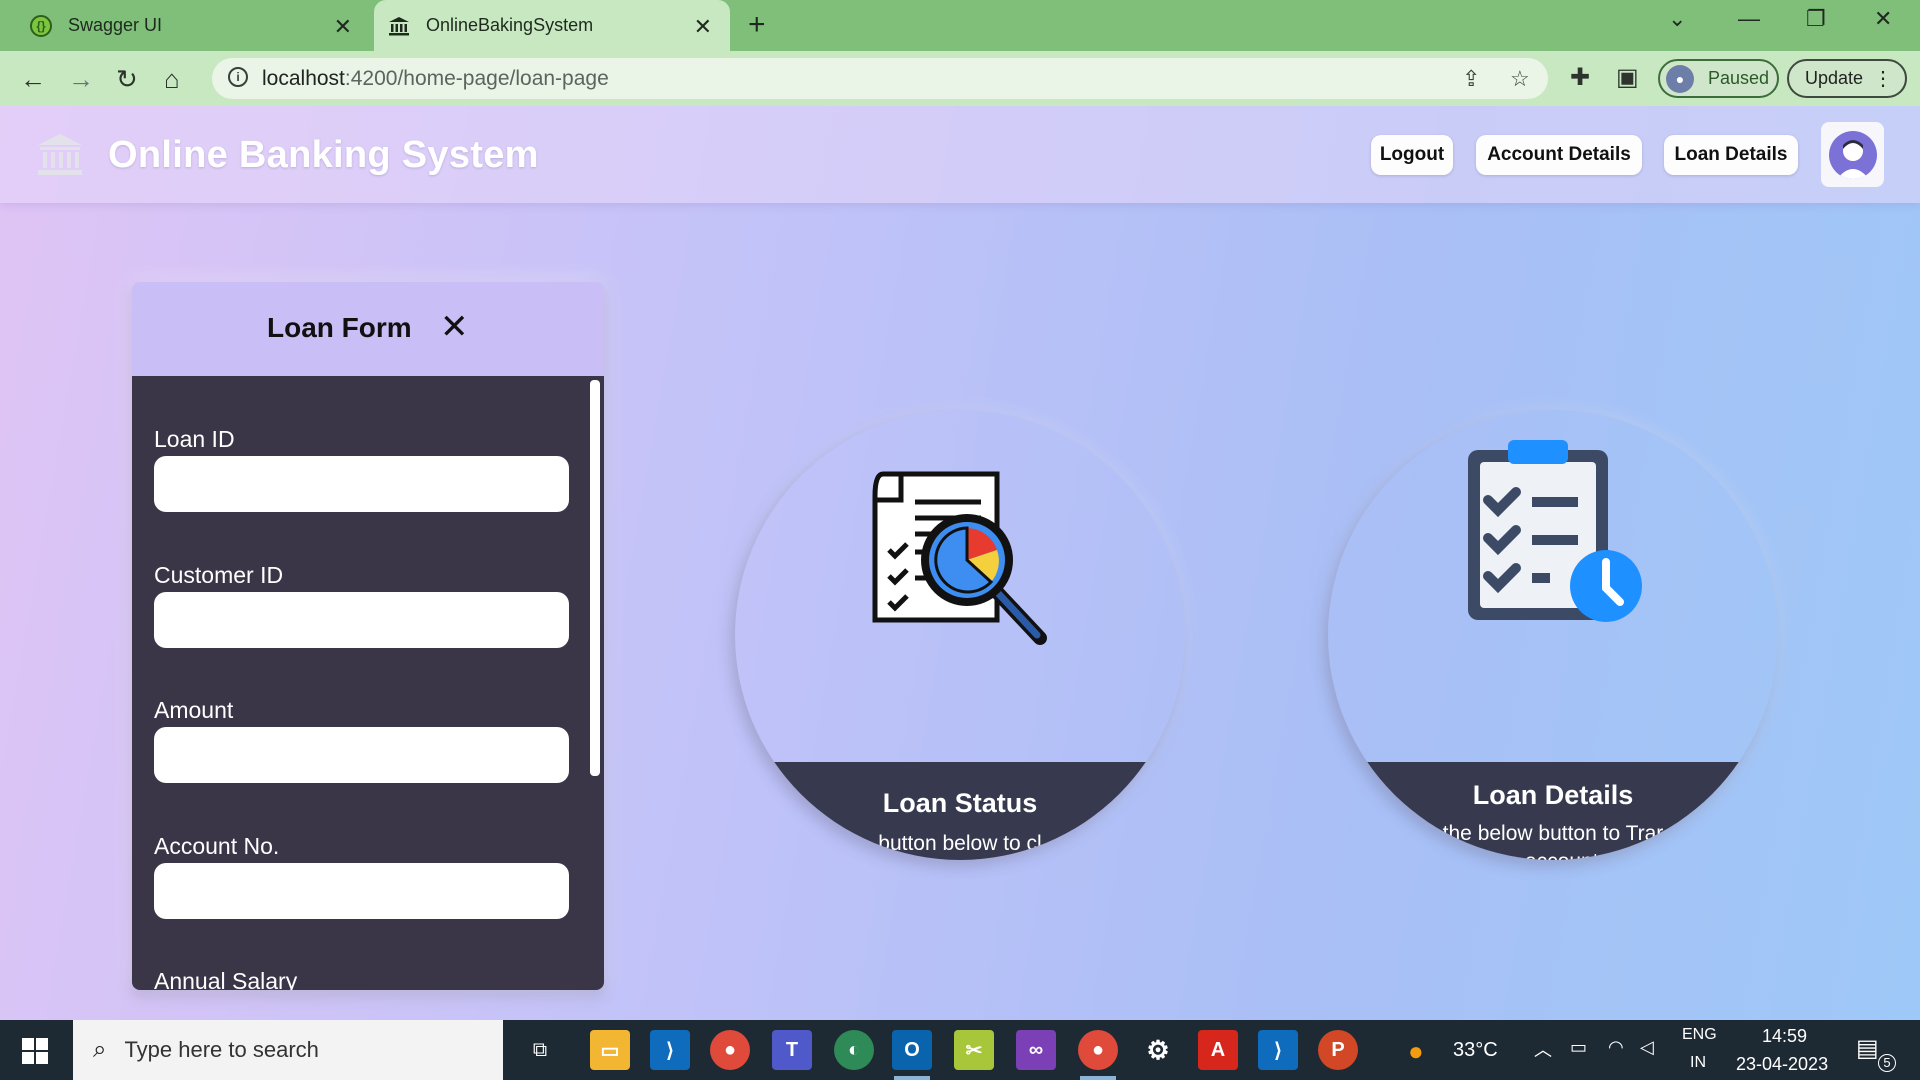 This screenshot has width=1920, height=1080. I want to click on tab-label: OnlineBakingSystem, so click(510, 25).